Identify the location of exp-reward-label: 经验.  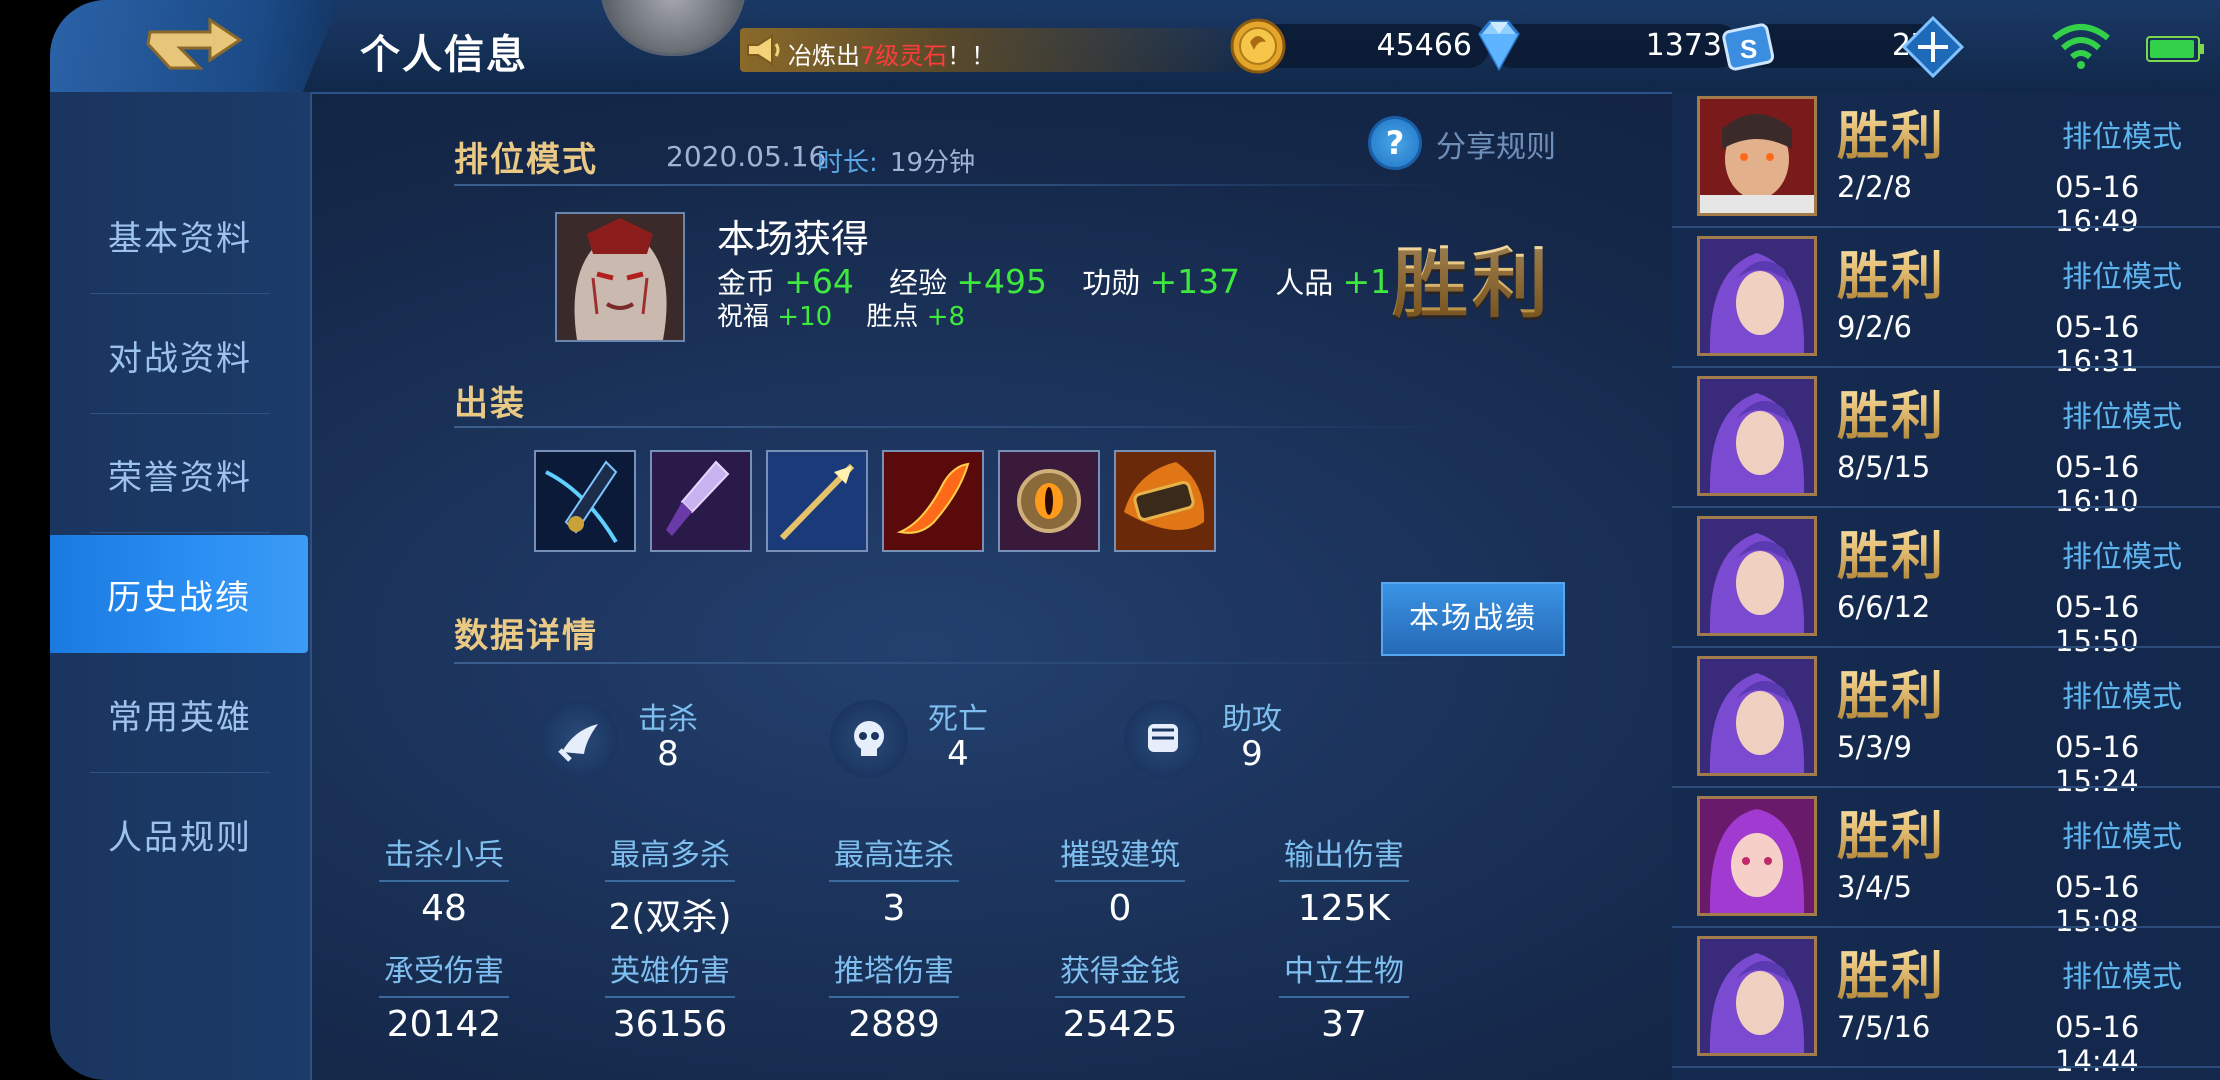
(918, 283).